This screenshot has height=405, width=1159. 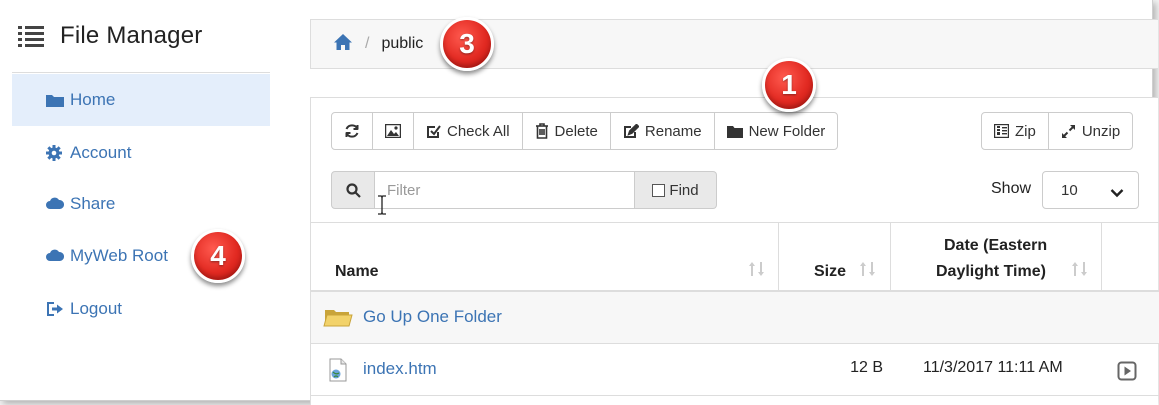 I want to click on column-name-label: Name, so click(x=357, y=271).